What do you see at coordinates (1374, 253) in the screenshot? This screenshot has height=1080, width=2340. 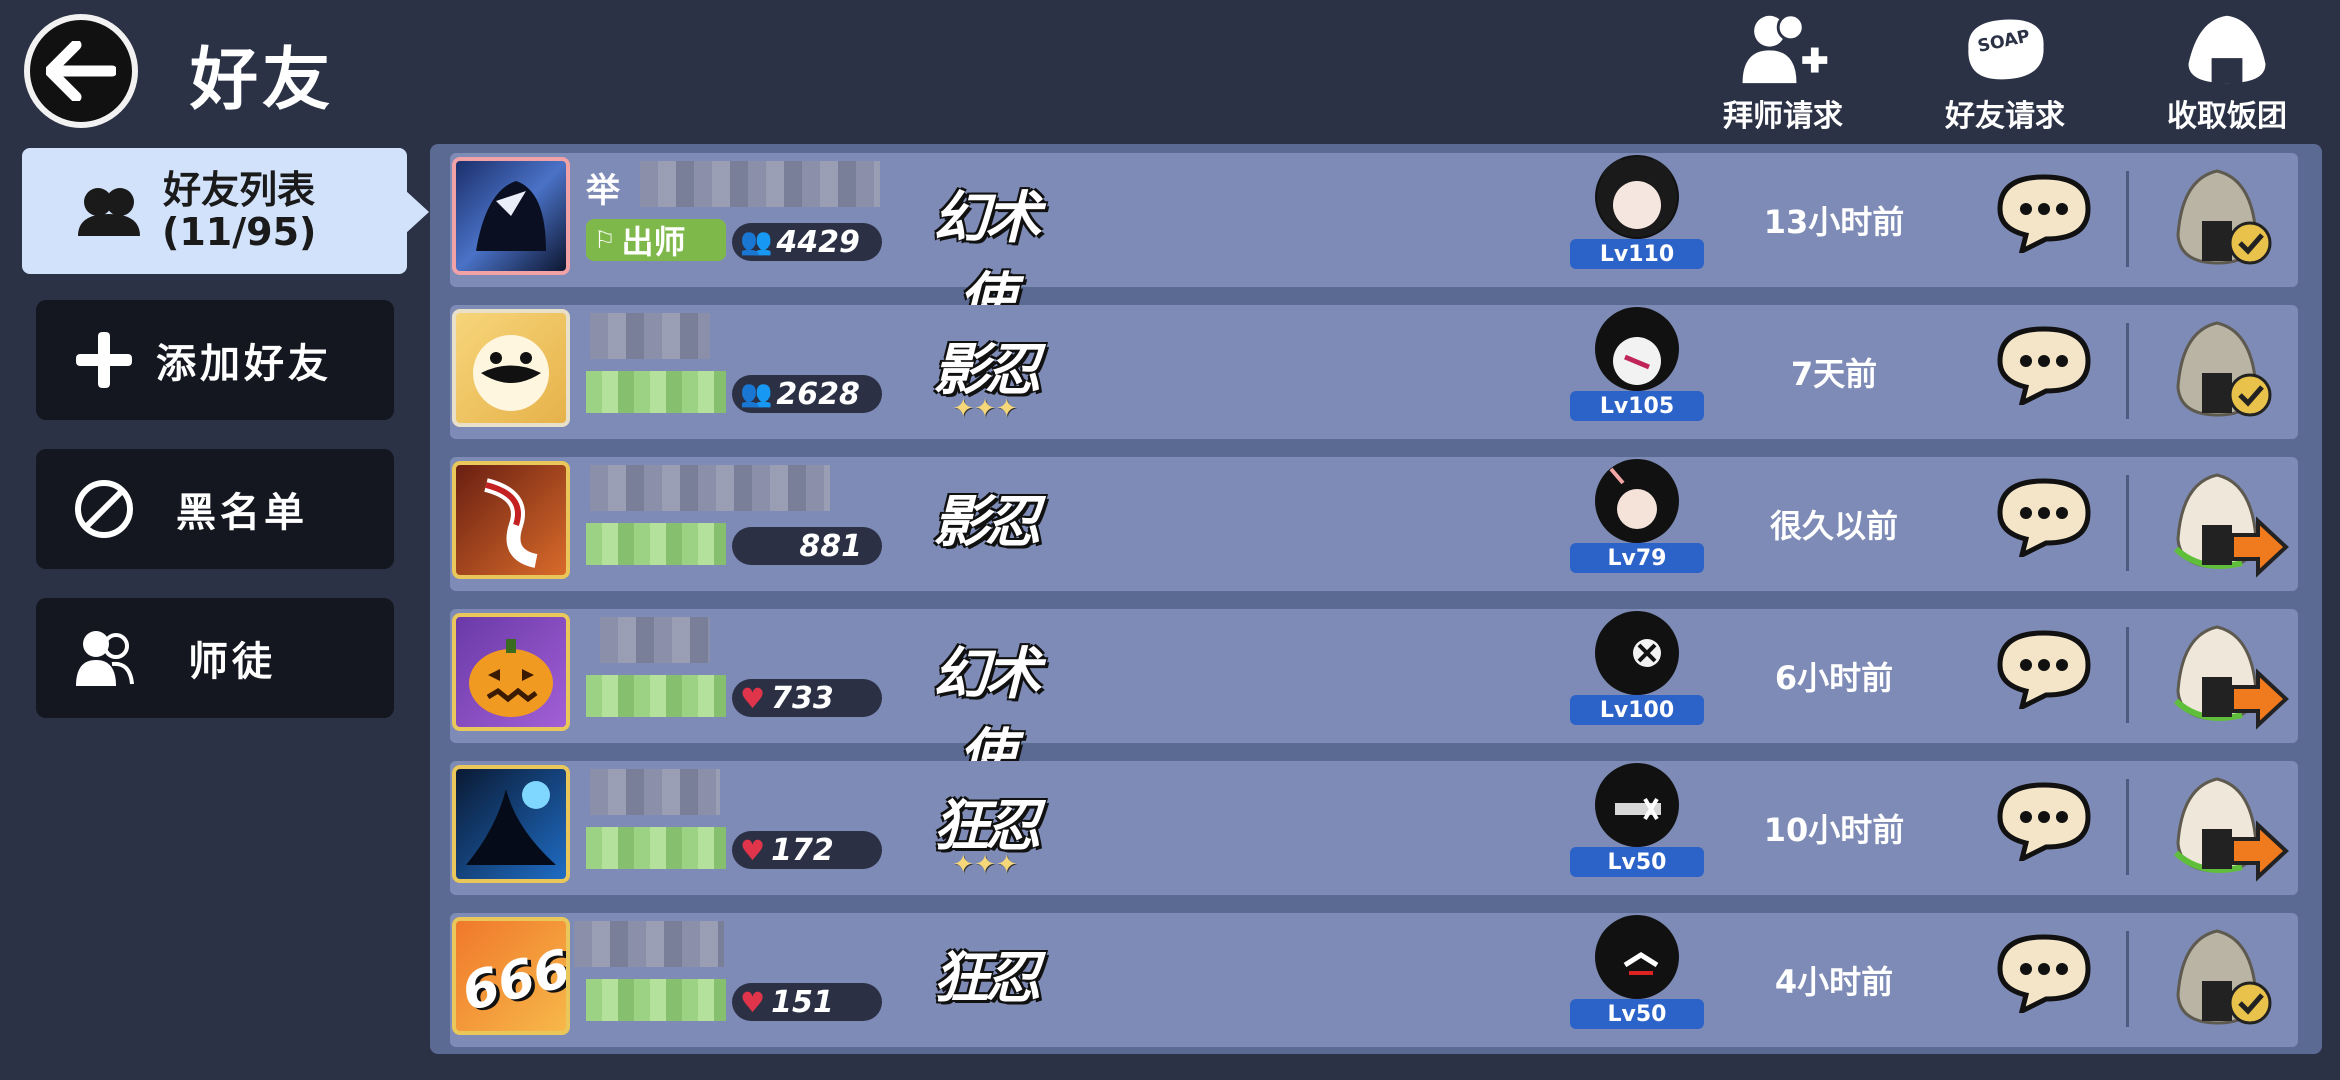 I see `friend-row: 举 ⚐ 出师 👥 4429 幻术使 ✦✦✦ Lv110 13小时前` at bounding box center [1374, 253].